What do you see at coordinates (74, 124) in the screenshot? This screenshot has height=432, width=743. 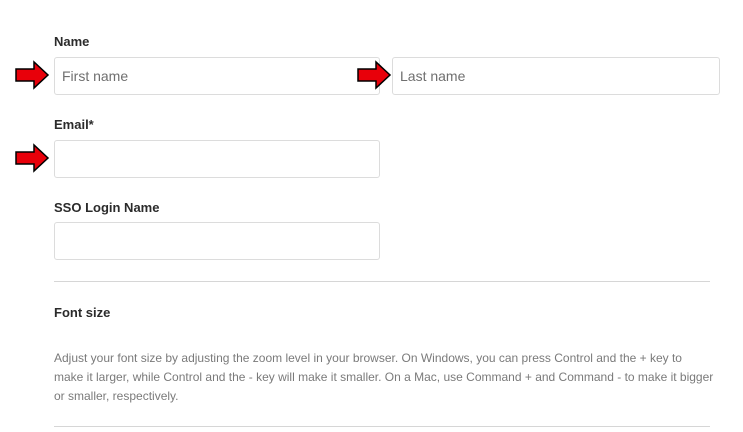 I see `email-label: Email*` at bounding box center [74, 124].